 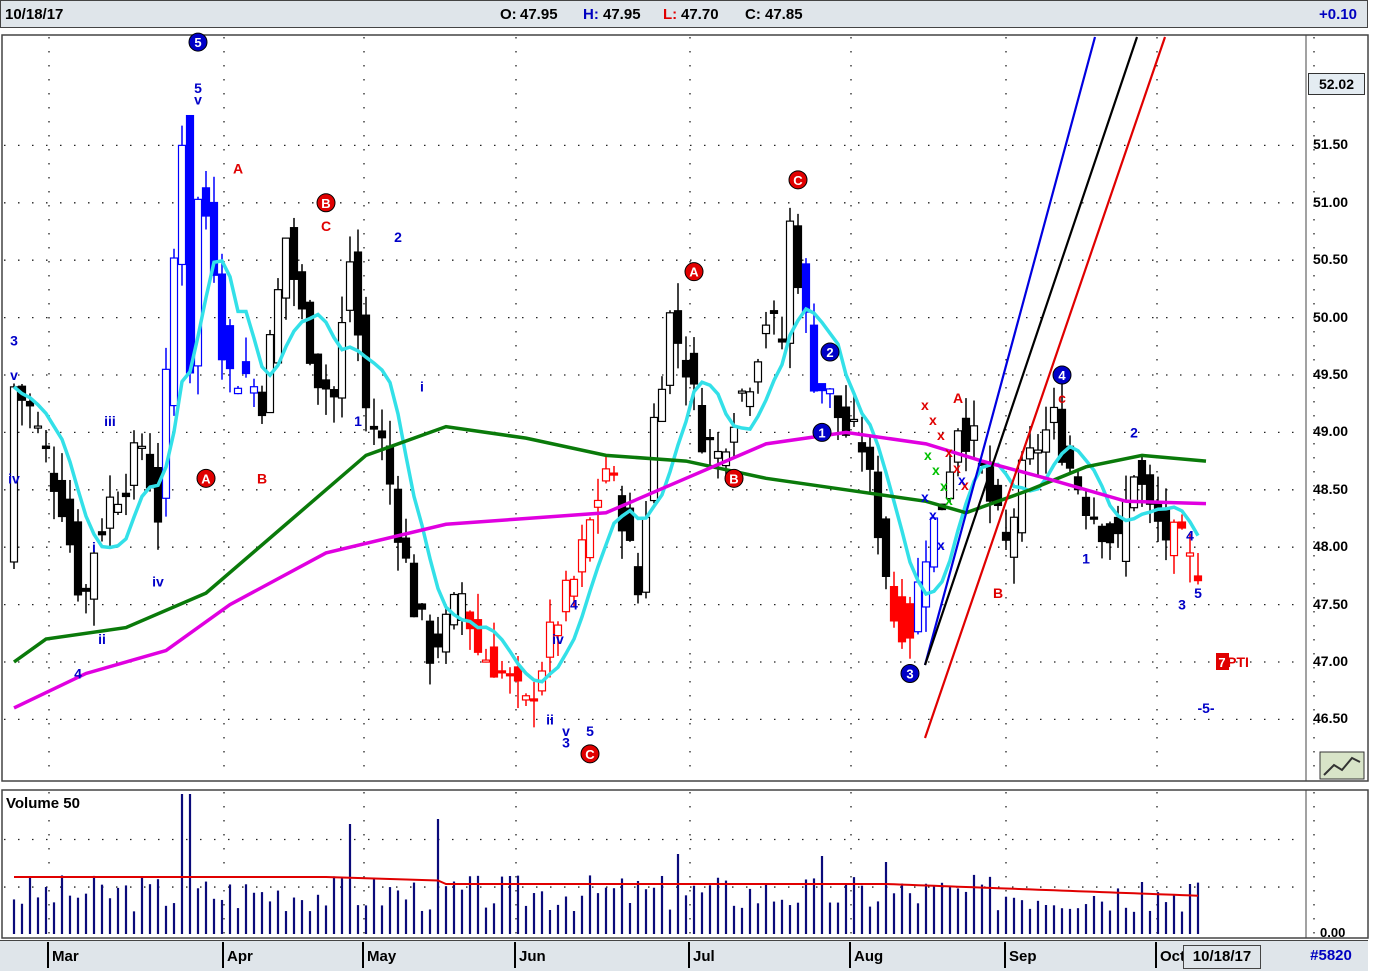 What do you see at coordinates (1331, 603) in the screenshot?
I see `price-tick-label: 47.50` at bounding box center [1331, 603].